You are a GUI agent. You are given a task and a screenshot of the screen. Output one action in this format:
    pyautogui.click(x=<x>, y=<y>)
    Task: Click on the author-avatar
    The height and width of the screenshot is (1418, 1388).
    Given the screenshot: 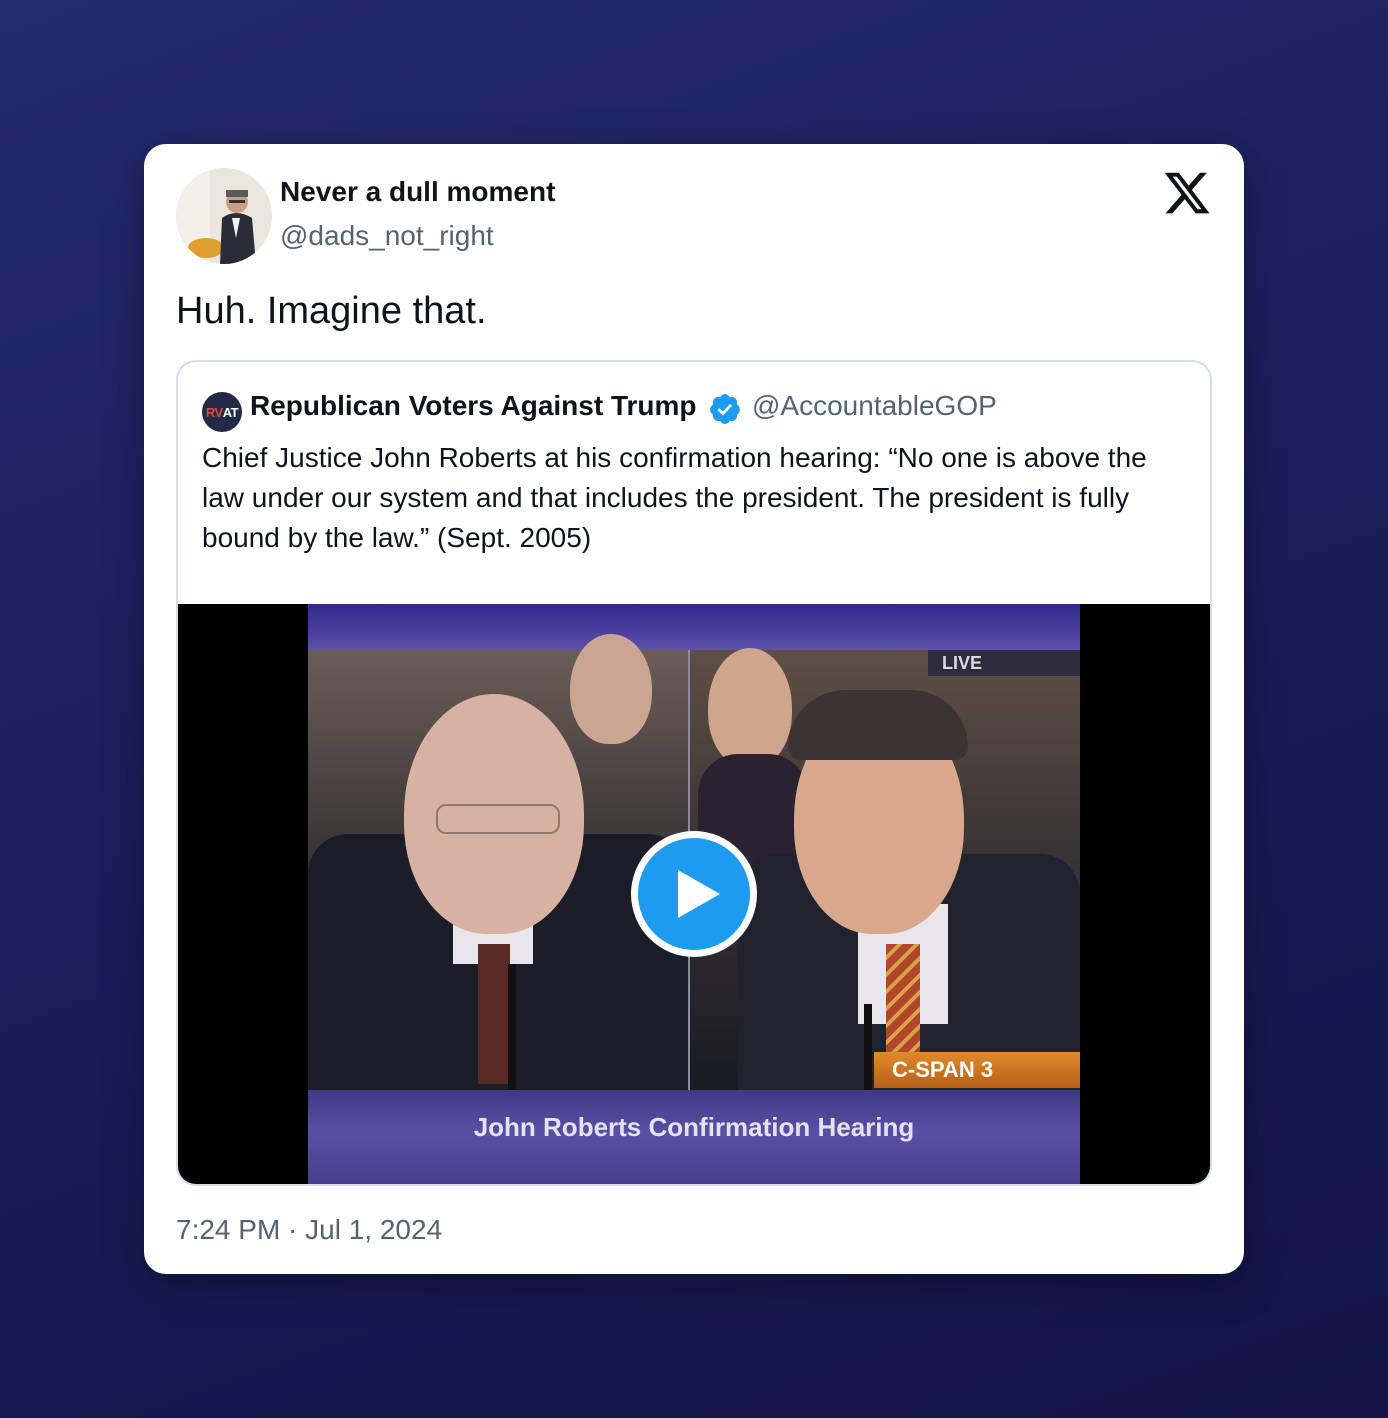 What is the action you would take?
    pyautogui.click(x=224, y=216)
    